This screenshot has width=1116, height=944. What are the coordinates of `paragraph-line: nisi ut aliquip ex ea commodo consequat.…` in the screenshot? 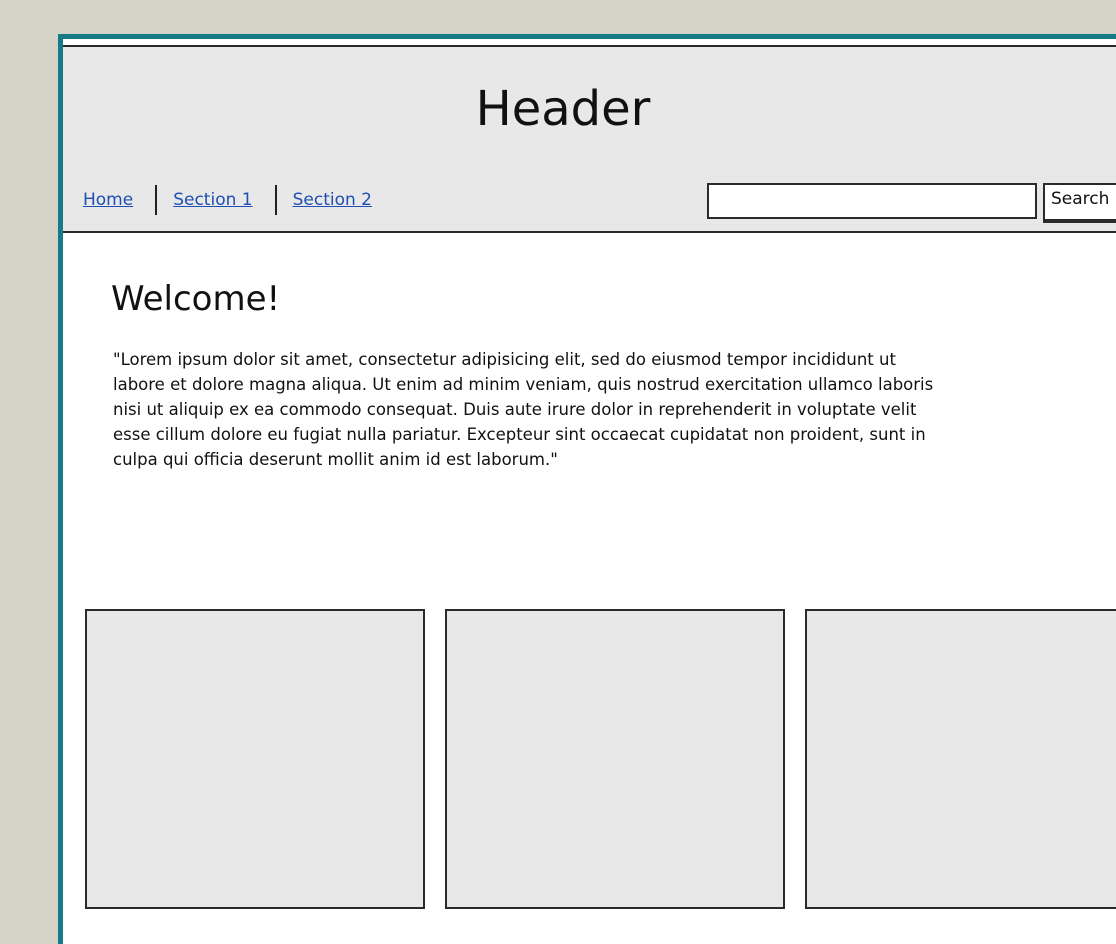 It's located at (515, 409).